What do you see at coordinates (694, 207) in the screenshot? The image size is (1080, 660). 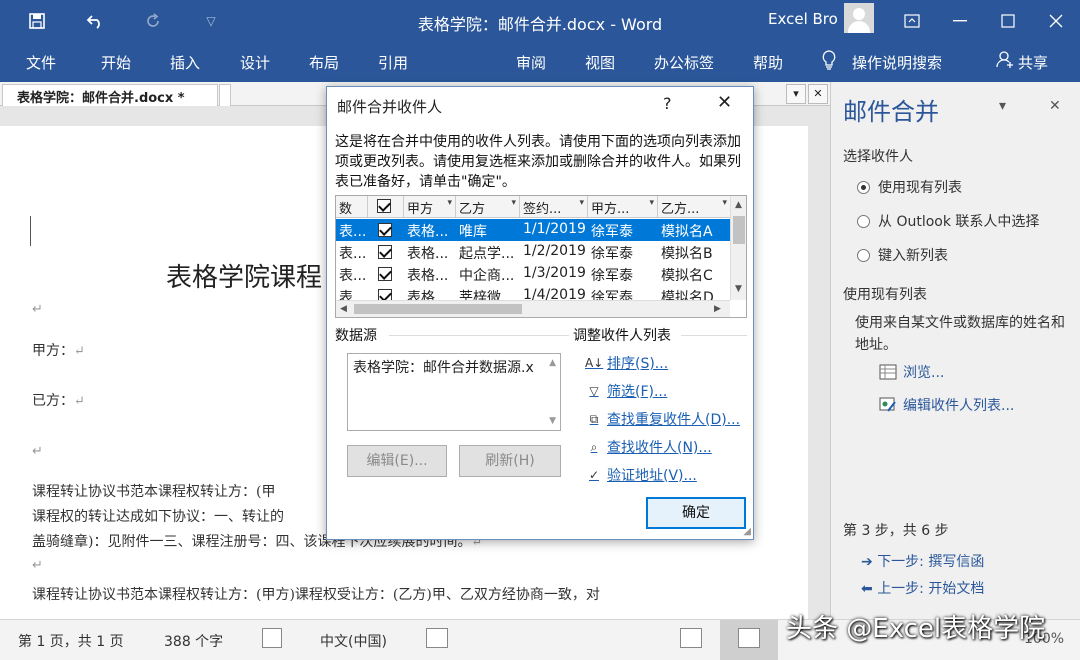 I see `col-header-party-b-rep: 乙方... ▾` at bounding box center [694, 207].